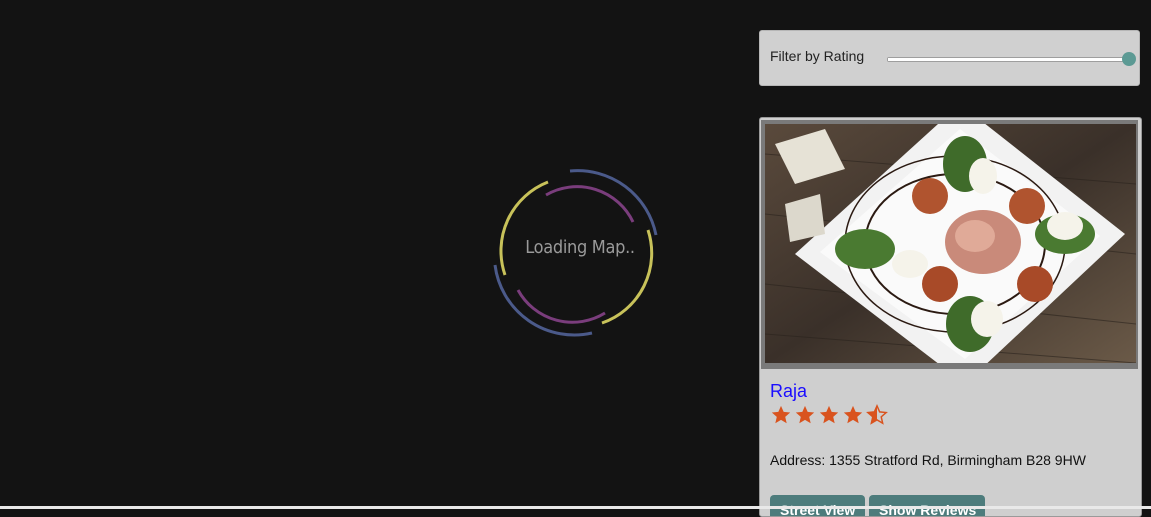  I want to click on food-photo-icon, so click(950, 243).